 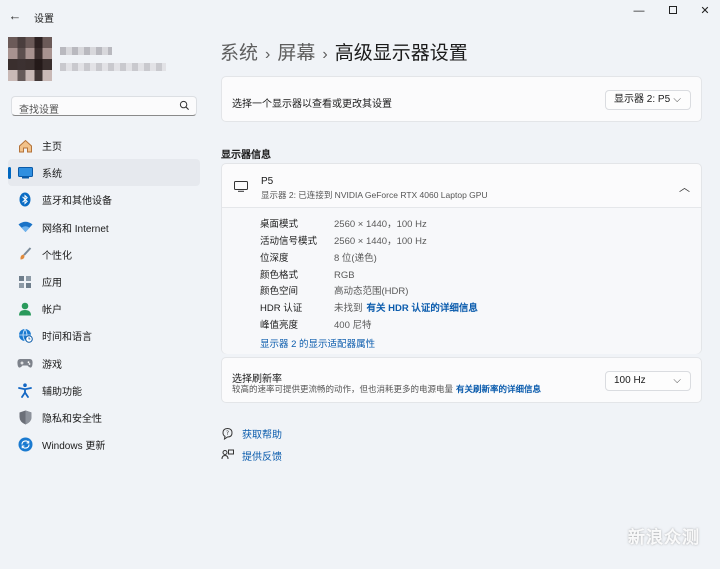 What do you see at coordinates (39, 108) in the screenshot?
I see `search-input: 查找设置` at bounding box center [39, 108].